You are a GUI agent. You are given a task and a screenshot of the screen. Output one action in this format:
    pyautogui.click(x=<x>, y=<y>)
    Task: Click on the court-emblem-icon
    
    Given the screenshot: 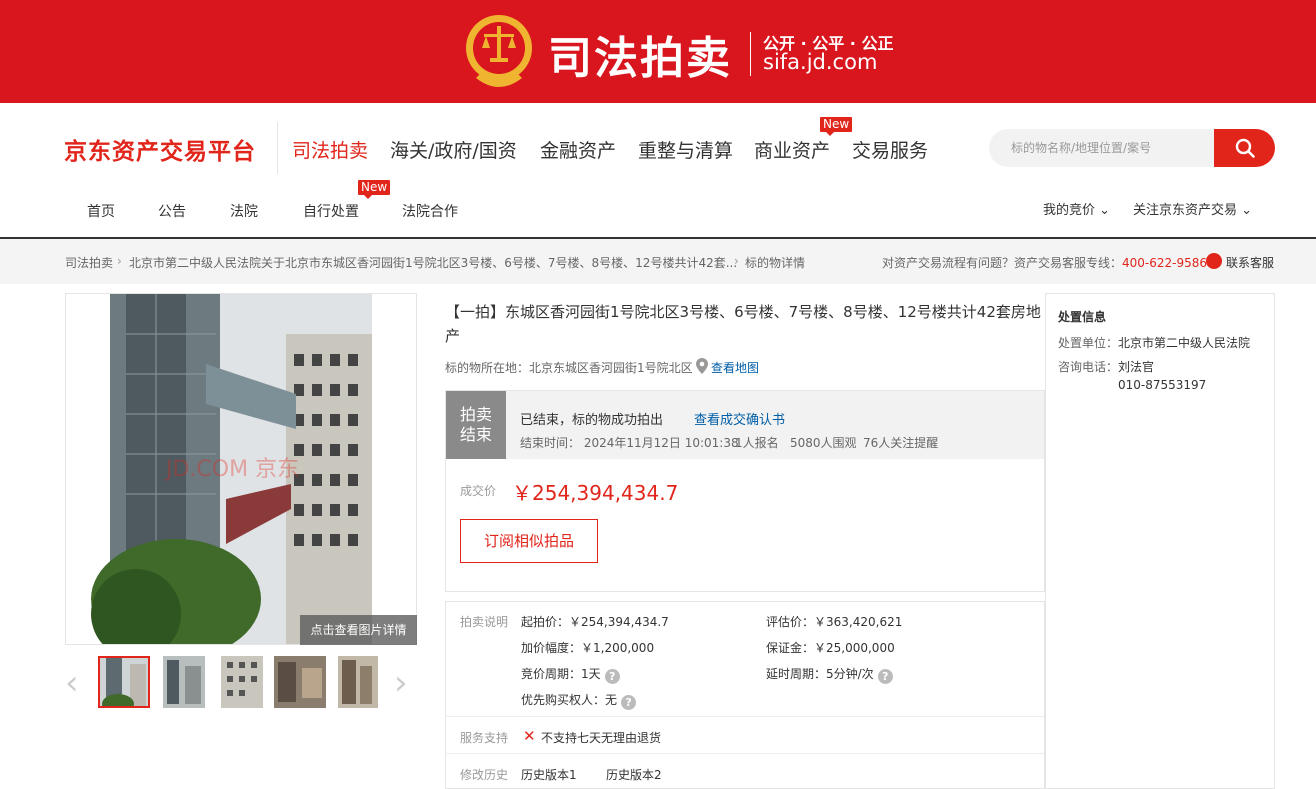 What is the action you would take?
    pyautogui.click(x=499, y=51)
    